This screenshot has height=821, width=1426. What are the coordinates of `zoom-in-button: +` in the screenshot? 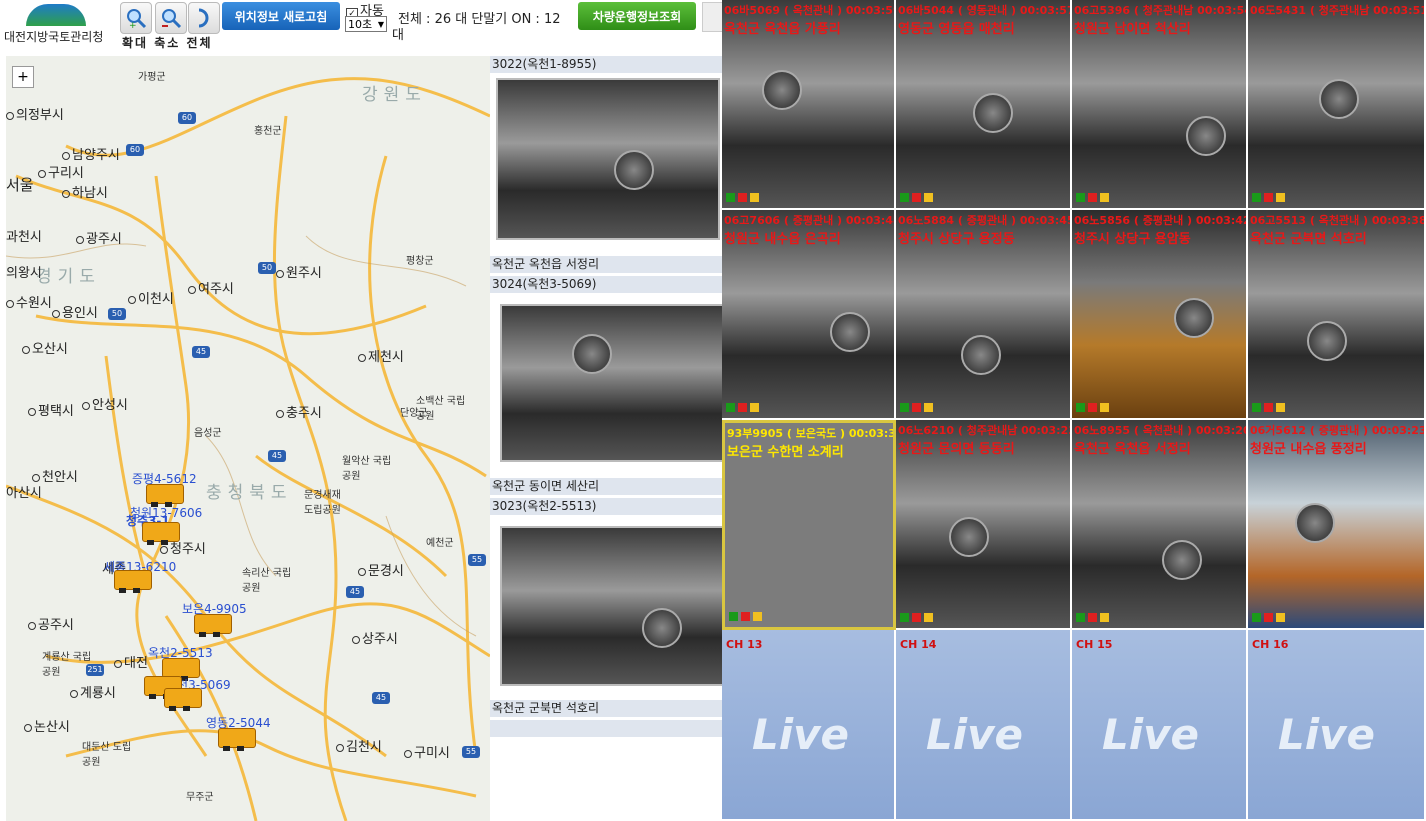 It's located at (136, 18).